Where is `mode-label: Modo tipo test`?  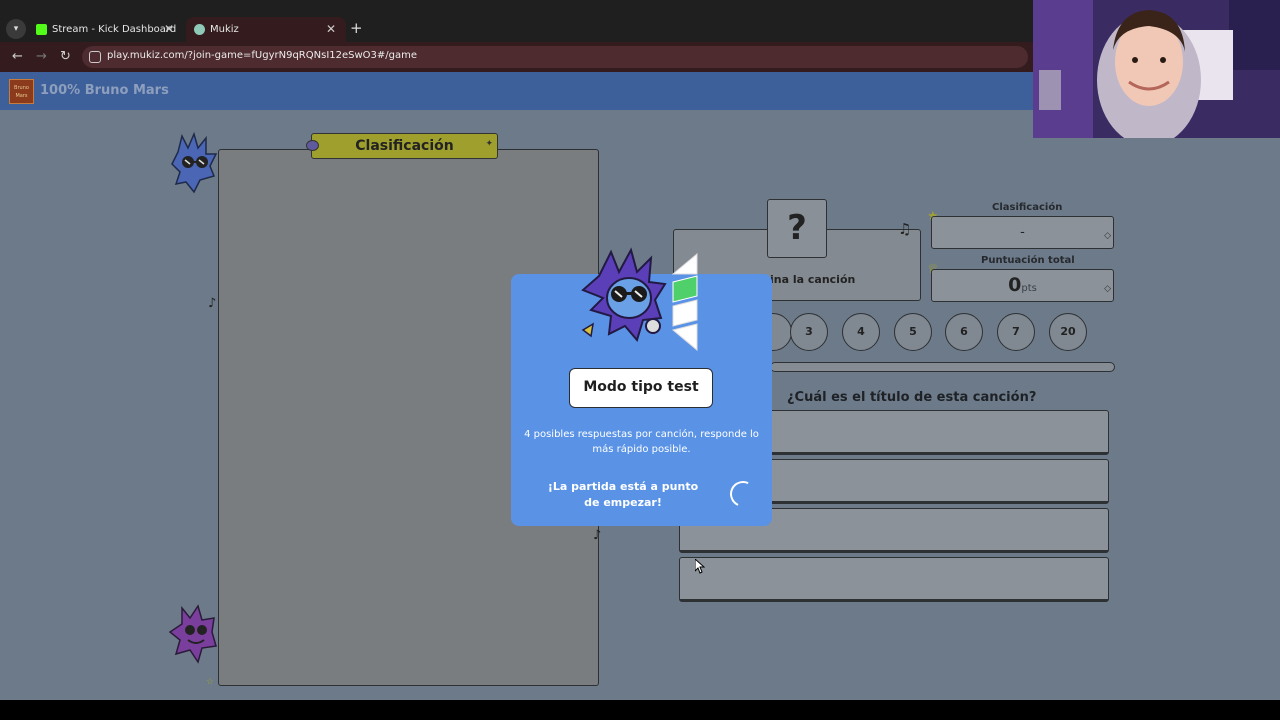 mode-label: Modo tipo test is located at coordinates (641, 388).